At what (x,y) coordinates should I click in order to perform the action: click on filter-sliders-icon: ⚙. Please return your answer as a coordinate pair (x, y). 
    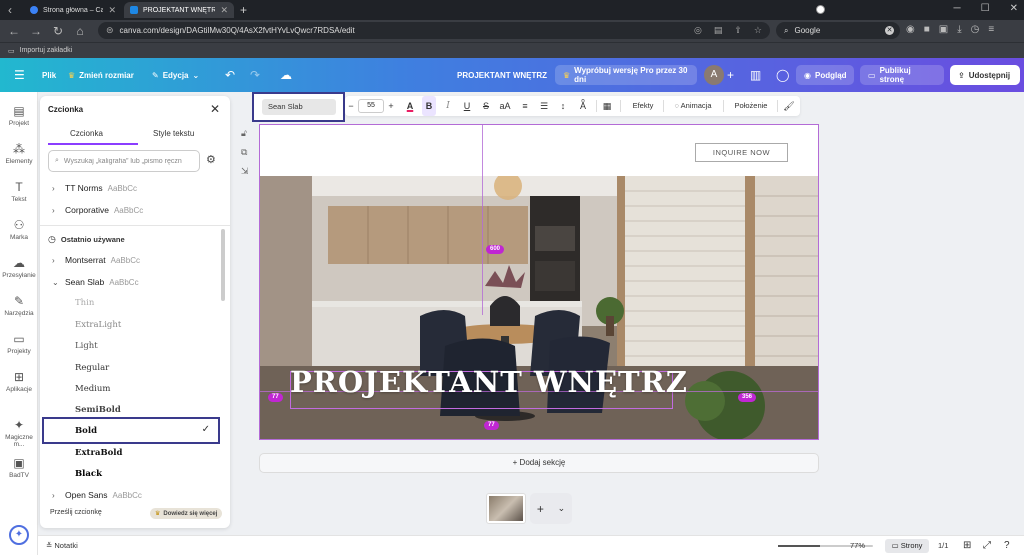
    Looking at the image, I should click on (211, 159).